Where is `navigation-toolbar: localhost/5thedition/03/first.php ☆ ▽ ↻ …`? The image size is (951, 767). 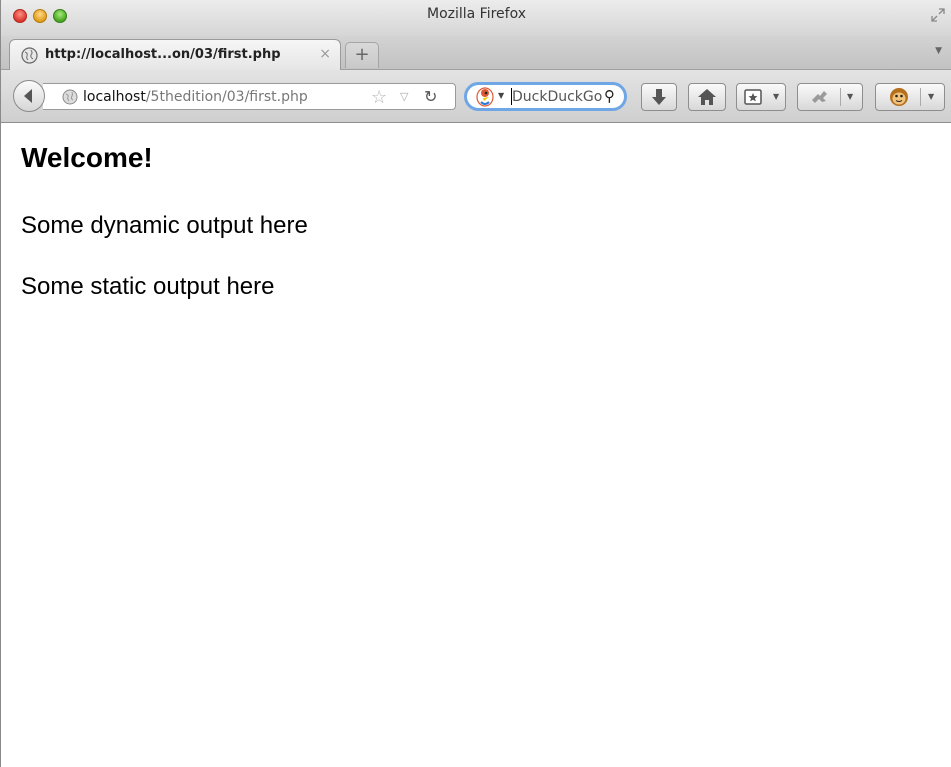
navigation-toolbar: localhost/5thedition/03/first.php ☆ ▽ ↻ … is located at coordinates (476, 96).